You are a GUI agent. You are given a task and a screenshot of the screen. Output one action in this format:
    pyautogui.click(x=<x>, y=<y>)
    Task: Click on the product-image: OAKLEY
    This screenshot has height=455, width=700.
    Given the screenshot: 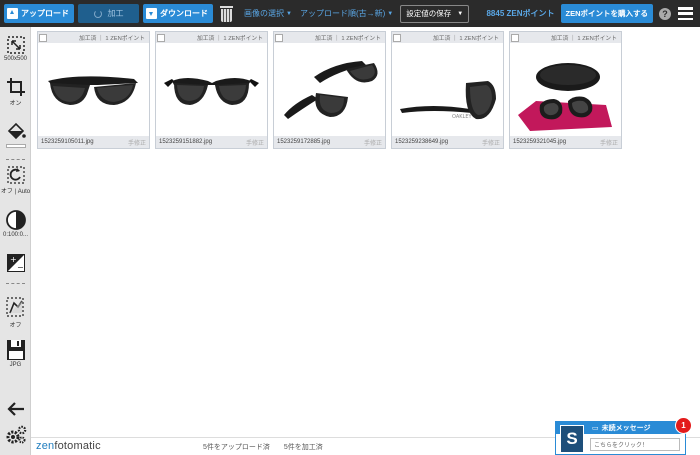 What is the action you would take?
    pyautogui.click(x=447, y=90)
    